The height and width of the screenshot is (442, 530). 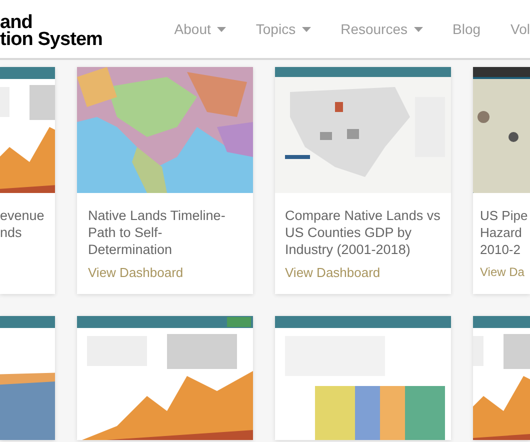 What do you see at coordinates (131, 249) in the screenshot?
I see `card-title: Determination` at bounding box center [131, 249].